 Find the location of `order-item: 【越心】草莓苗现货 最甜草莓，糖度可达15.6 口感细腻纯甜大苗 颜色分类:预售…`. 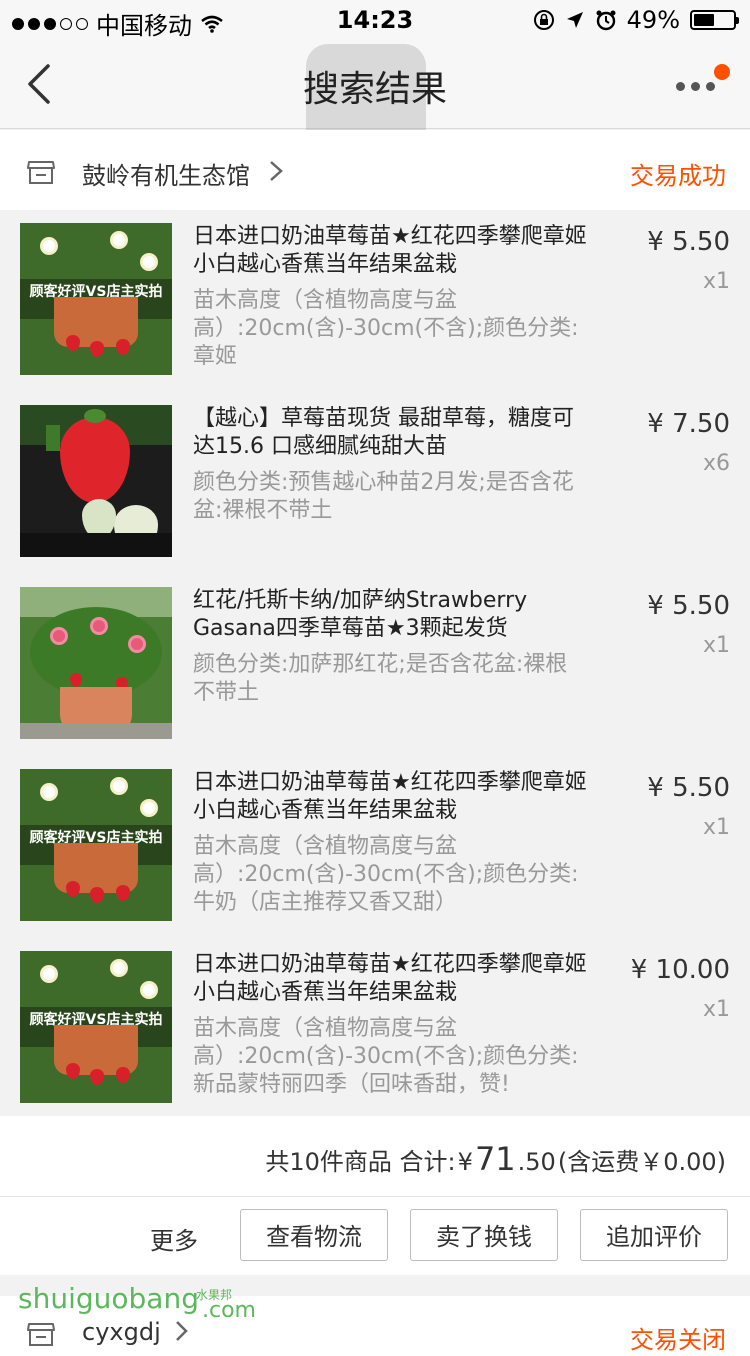

order-item: 【越心】草莓苗现货 最甜草莓，糖度可达15.6 口感细腻纯甜大苗 颜色分类:预售… is located at coordinates (375, 481).